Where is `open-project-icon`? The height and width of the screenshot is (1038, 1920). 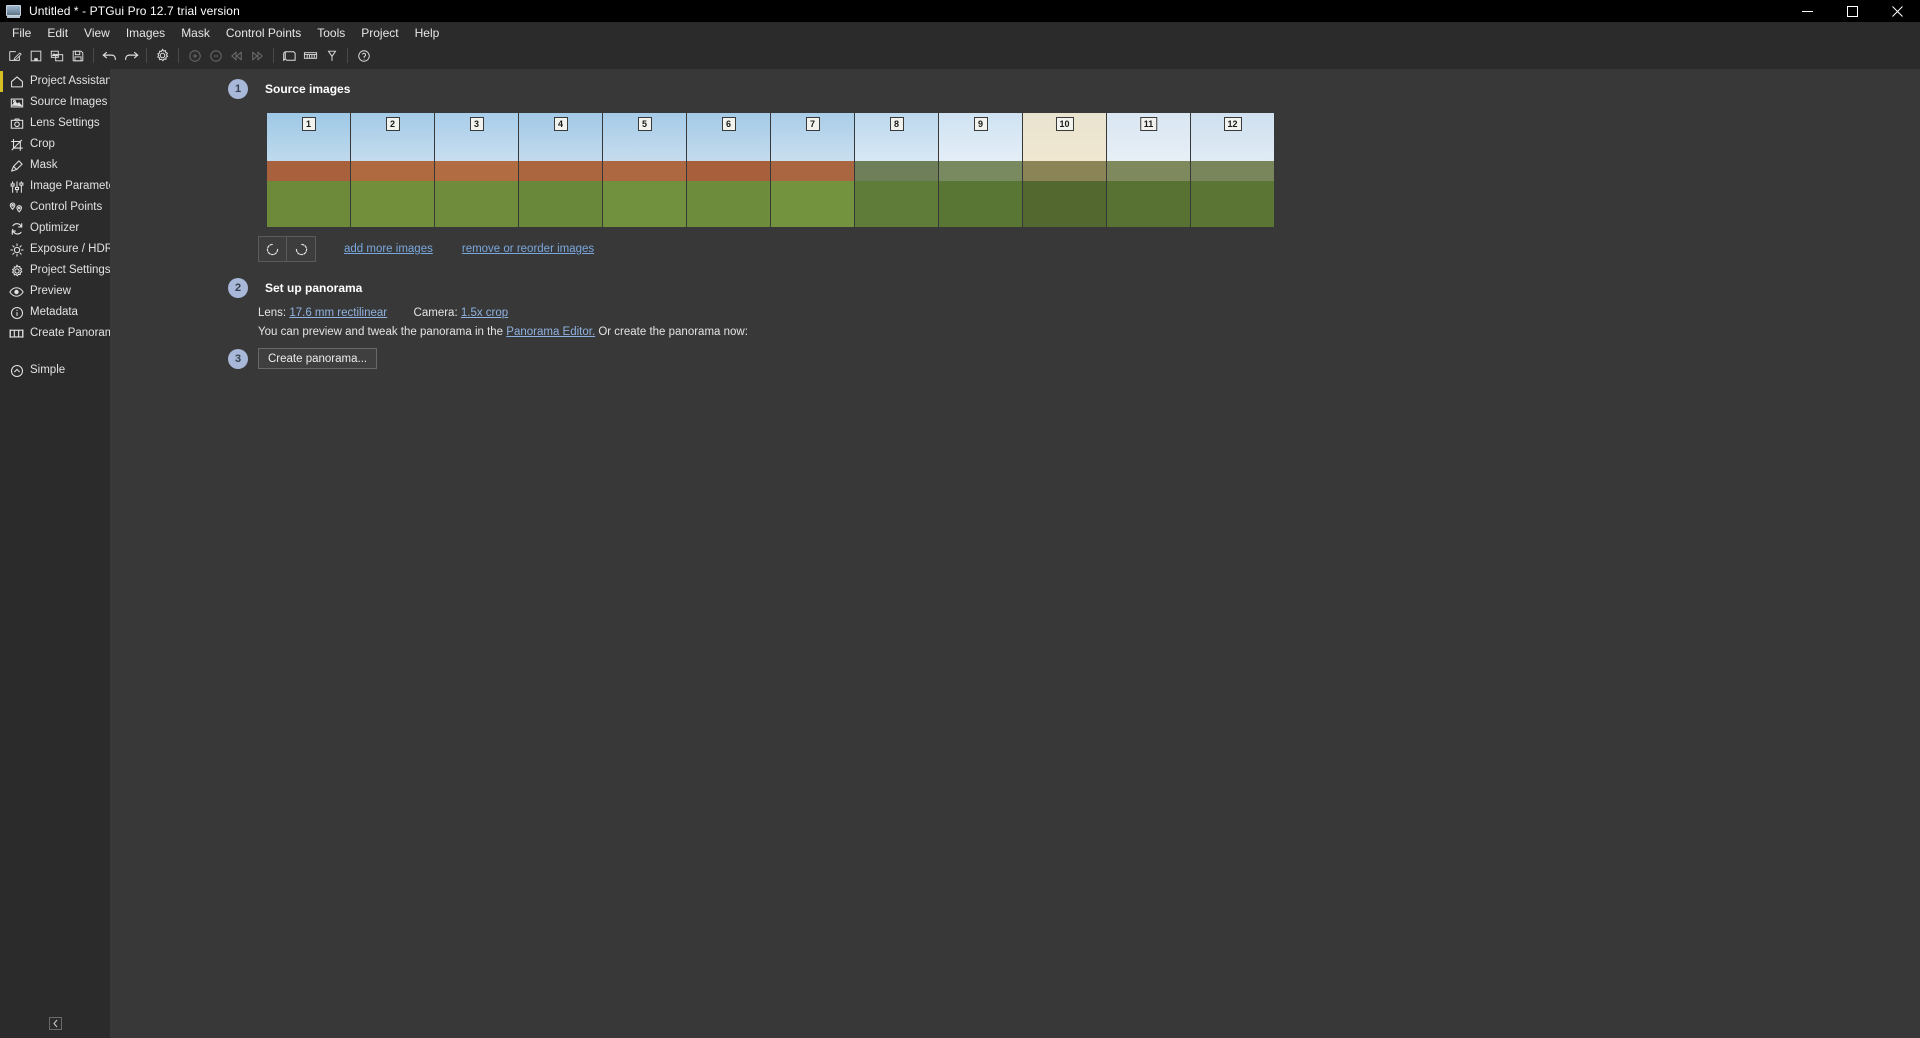 open-project-icon is located at coordinates (35, 56).